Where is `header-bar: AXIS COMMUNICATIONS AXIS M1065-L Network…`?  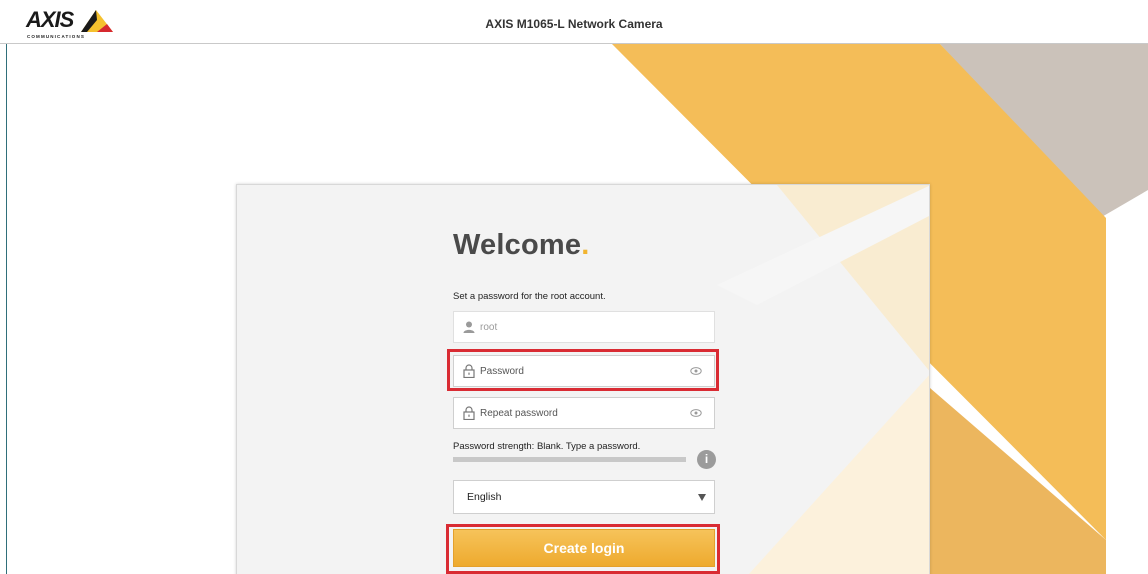
header-bar: AXIS COMMUNICATIONS AXIS M1065-L Network… is located at coordinates (574, 22).